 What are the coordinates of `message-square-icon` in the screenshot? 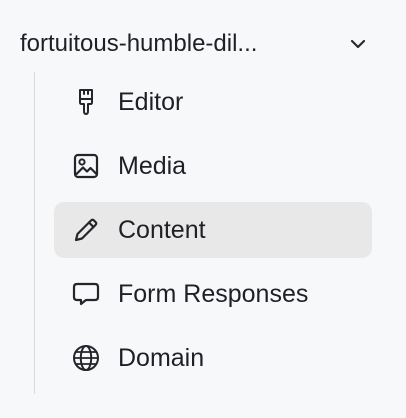 It's located at (86, 294).